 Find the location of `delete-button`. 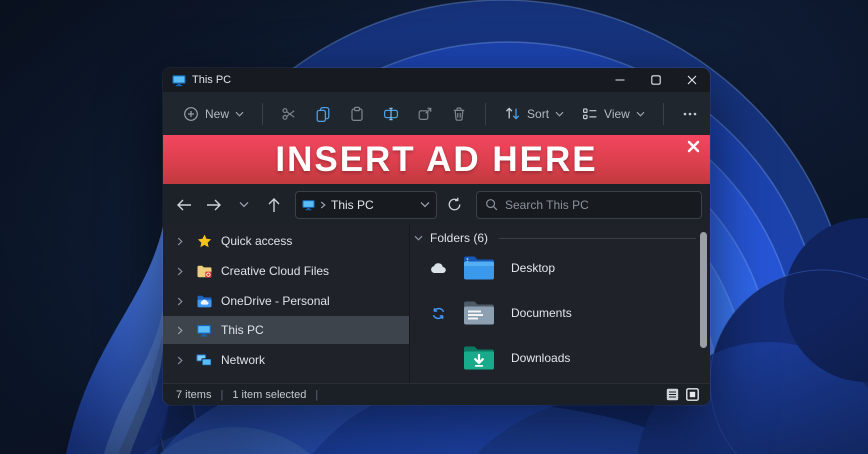

delete-button is located at coordinates (459, 114).